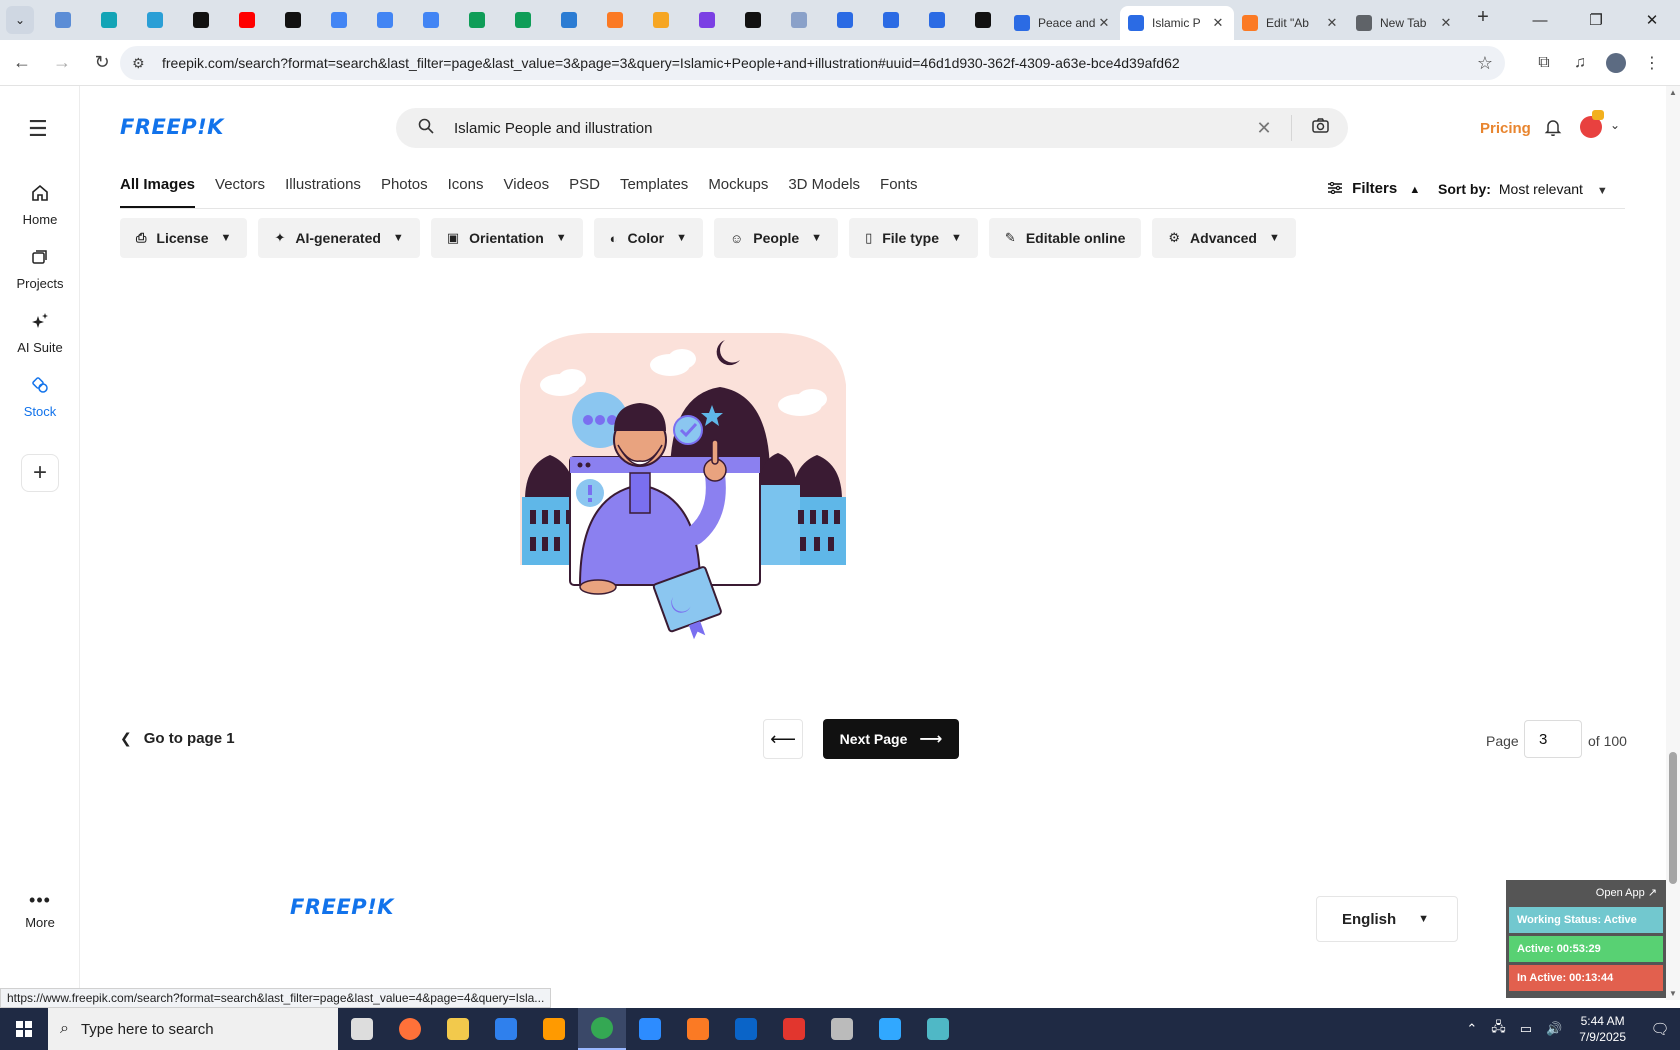 Image resolution: width=1680 pixels, height=1050 pixels. Describe the element at coordinates (851, 128) in the screenshot. I see `search-input: Islamic People and illustration` at that location.